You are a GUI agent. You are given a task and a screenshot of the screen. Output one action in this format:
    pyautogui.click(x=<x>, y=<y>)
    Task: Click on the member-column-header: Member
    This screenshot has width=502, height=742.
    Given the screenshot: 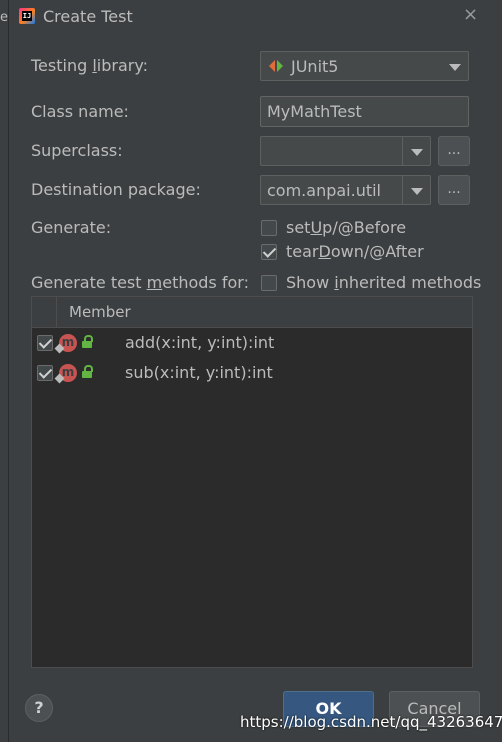 What is the action you would take?
    pyautogui.click(x=100, y=312)
    